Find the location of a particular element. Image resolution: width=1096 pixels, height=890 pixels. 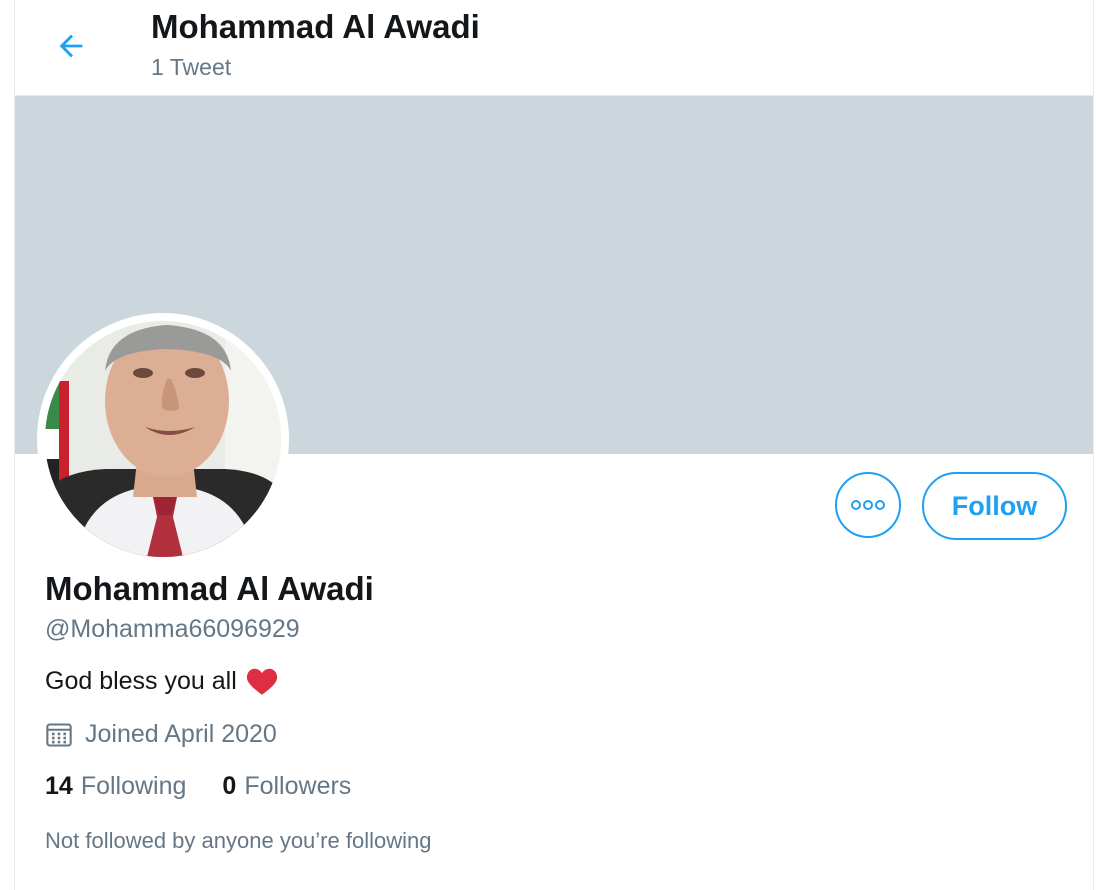

profile-header: Mohammad Al Awadi 1 Tweet is located at coordinates (554, 48).